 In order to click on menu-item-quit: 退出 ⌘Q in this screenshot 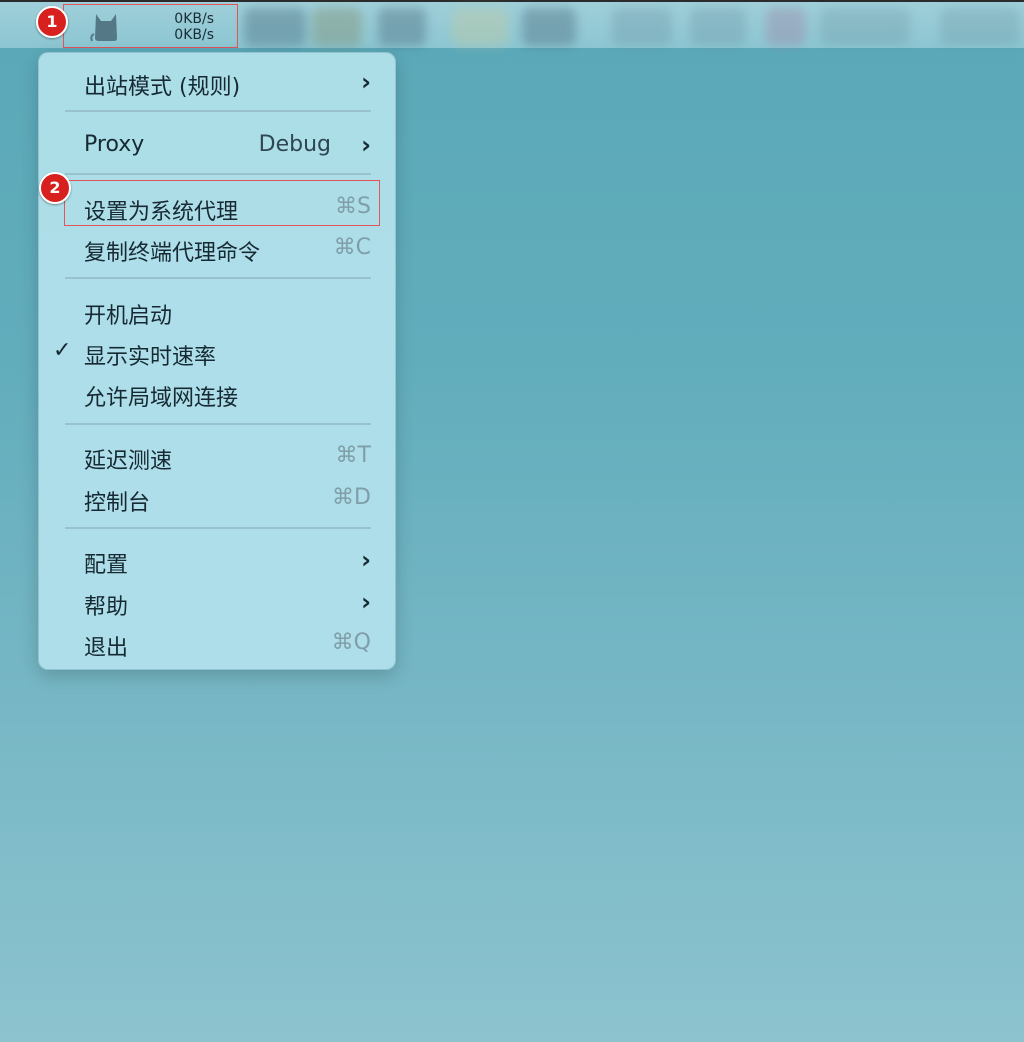, I will do `click(218, 643)`.